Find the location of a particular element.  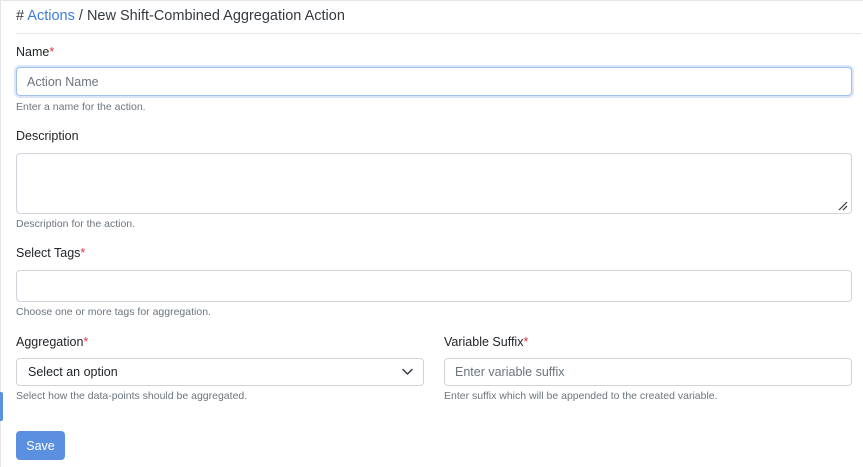

breadcrumb-hash: # is located at coordinates (22, 16).